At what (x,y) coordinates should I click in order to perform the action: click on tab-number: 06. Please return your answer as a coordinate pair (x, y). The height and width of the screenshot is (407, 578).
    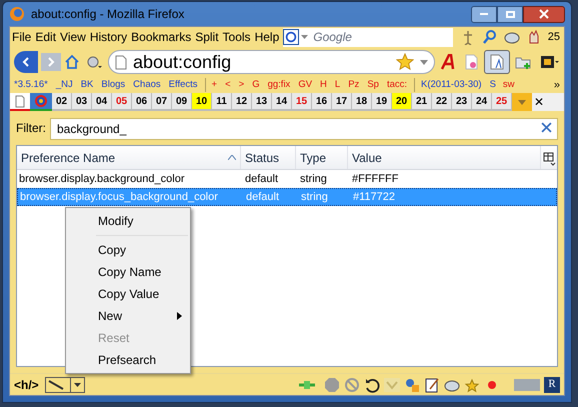
    Looking at the image, I should click on (142, 101).